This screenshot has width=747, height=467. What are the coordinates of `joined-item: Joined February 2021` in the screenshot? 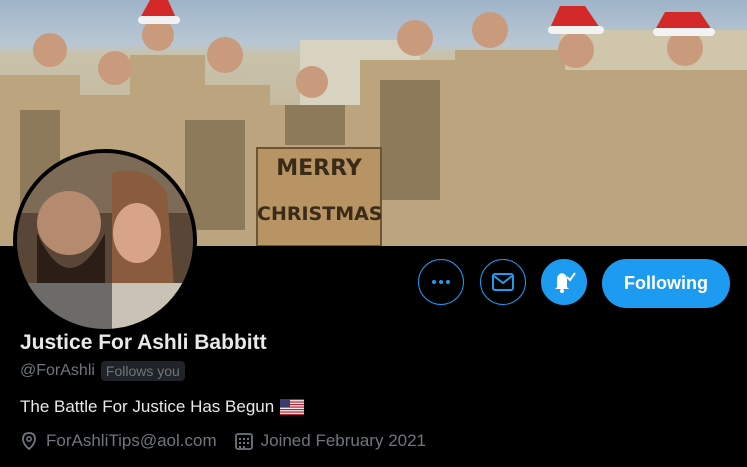 It's located at (330, 441).